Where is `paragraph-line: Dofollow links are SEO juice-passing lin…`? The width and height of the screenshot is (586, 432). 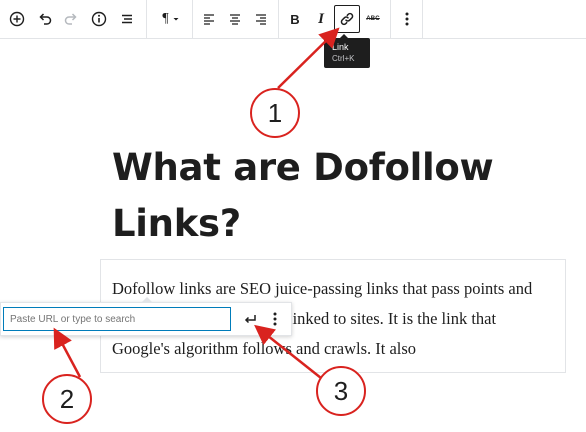
paragraph-line: Dofollow links are SEO juice-passing lin… is located at coordinates (322, 288).